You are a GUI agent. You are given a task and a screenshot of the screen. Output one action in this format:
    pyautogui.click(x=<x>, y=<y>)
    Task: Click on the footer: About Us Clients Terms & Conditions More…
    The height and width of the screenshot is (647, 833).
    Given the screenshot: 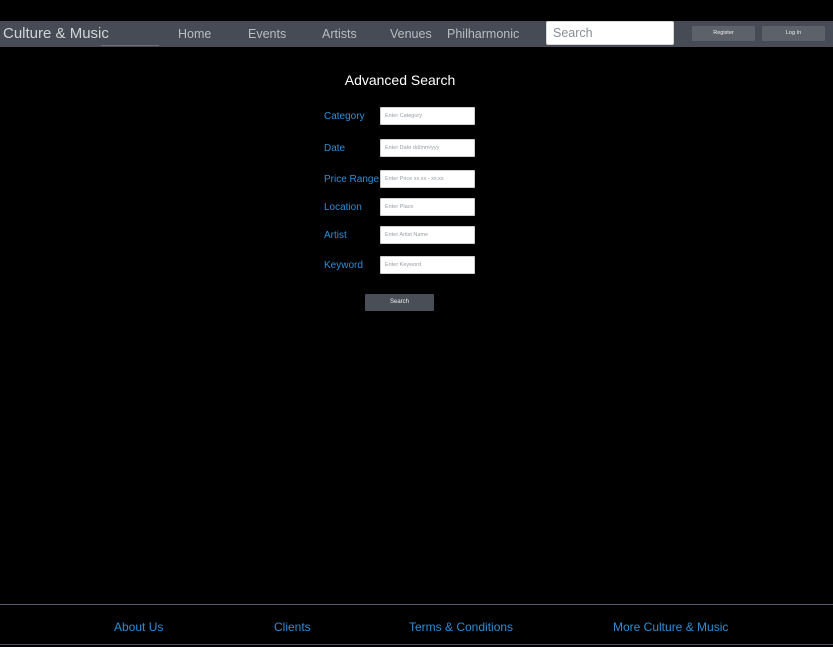 What is the action you would take?
    pyautogui.click(x=416, y=625)
    